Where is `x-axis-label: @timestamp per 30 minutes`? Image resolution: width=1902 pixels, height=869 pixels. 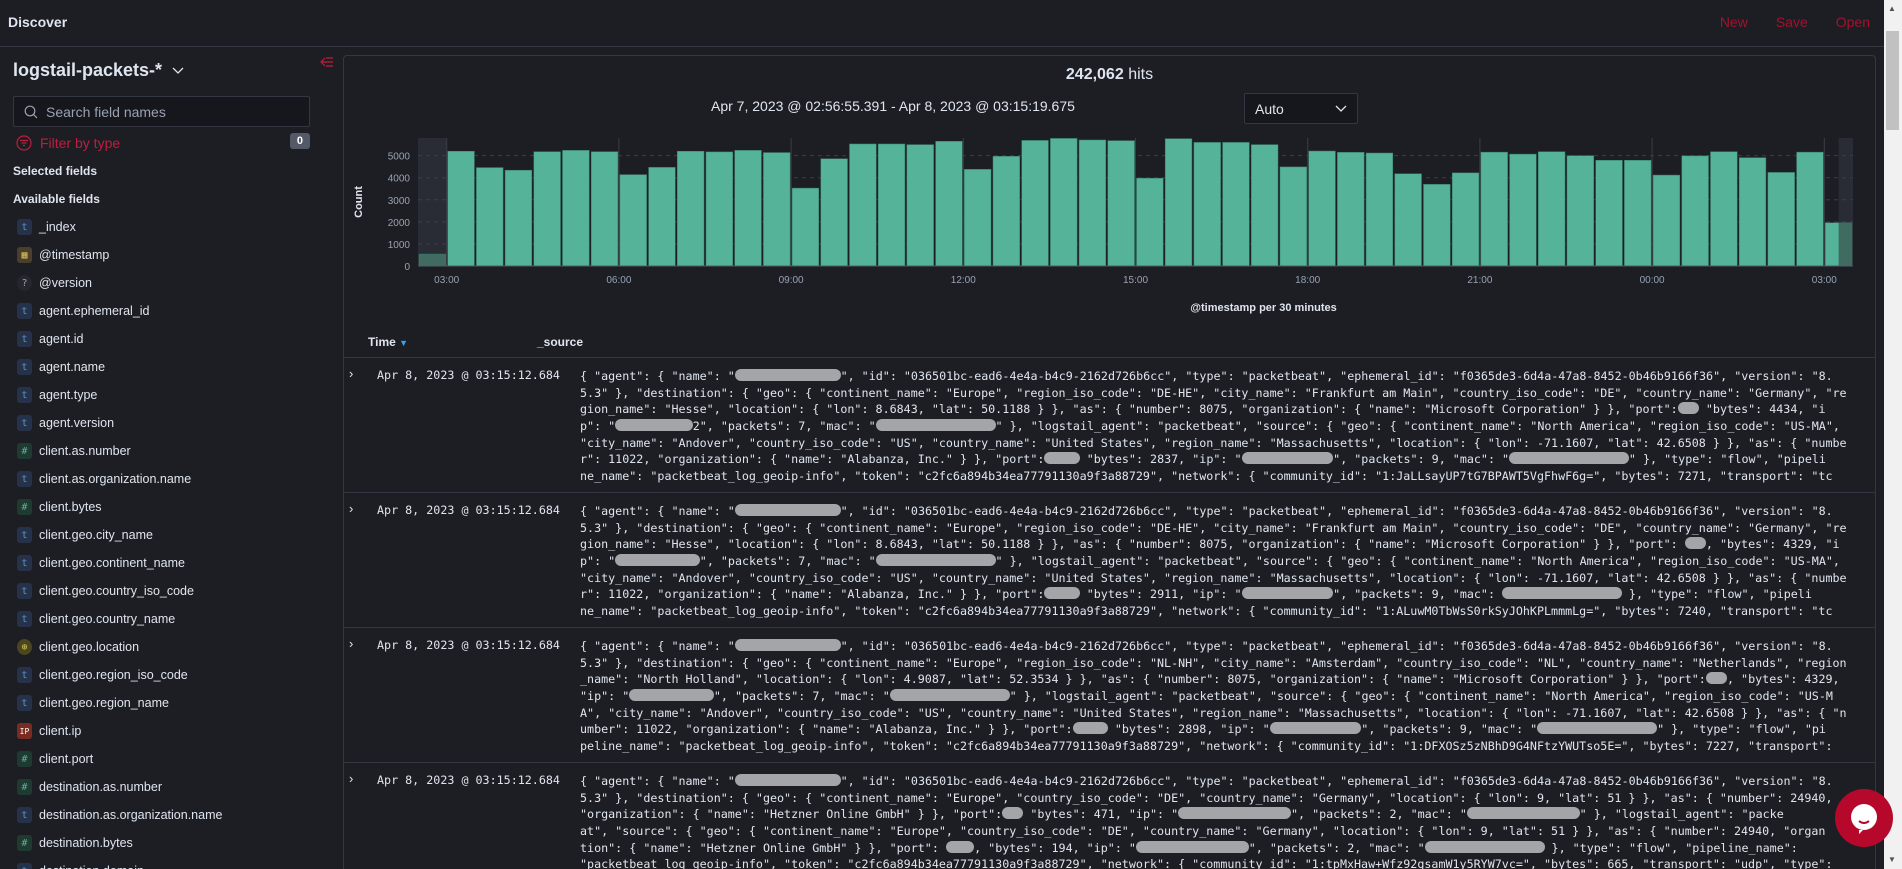
x-axis-label: @timestamp per 30 minutes is located at coordinates (1263, 308).